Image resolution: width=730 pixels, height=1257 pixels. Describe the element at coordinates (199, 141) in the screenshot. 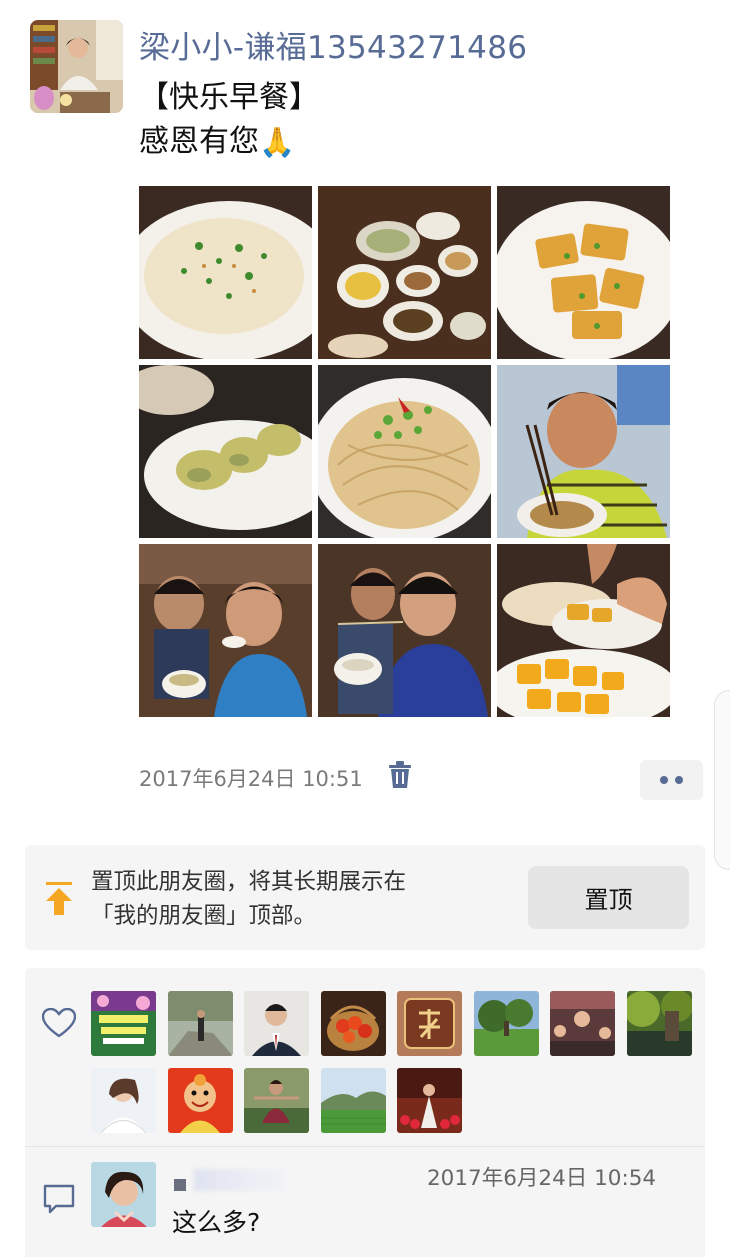

I see `post-text-body-label: 感恩有您` at that location.